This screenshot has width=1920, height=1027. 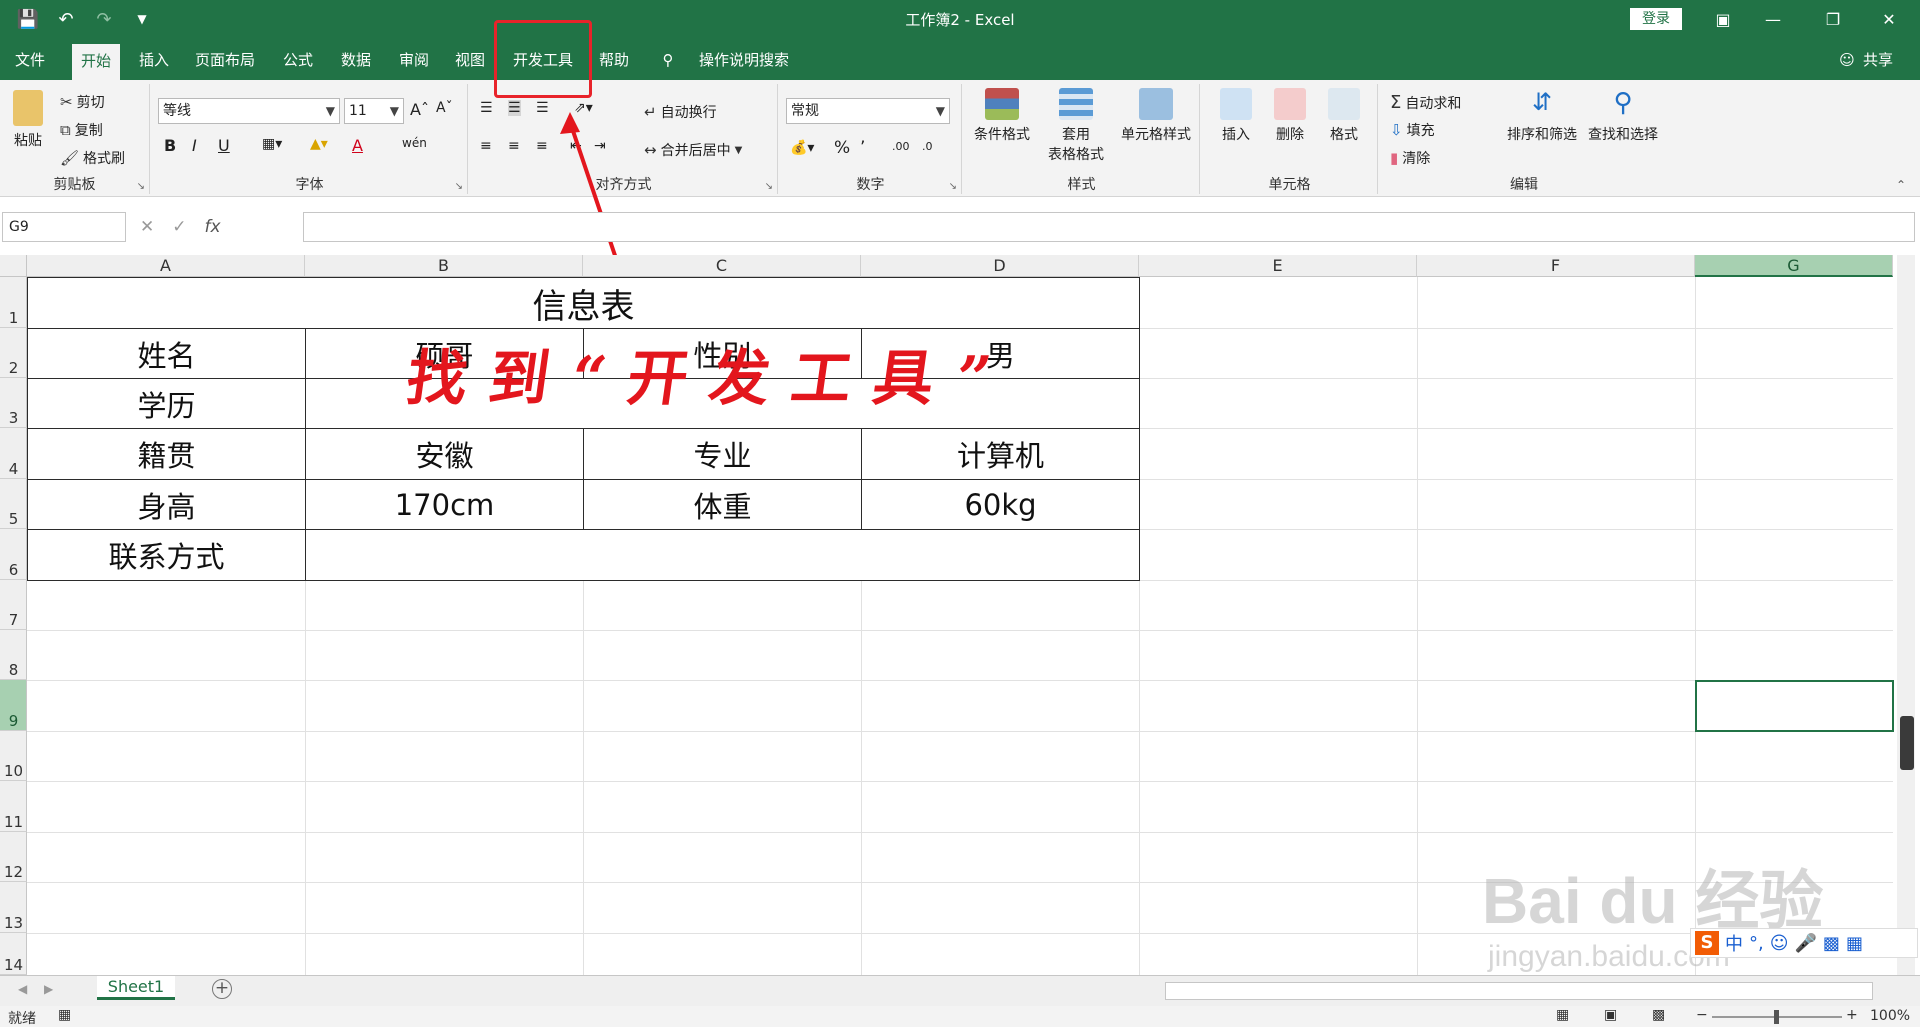 What do you see at coordinates (13, 872) in the screenshot?
I see `row-number: 12` at bounding box center [13, 872].